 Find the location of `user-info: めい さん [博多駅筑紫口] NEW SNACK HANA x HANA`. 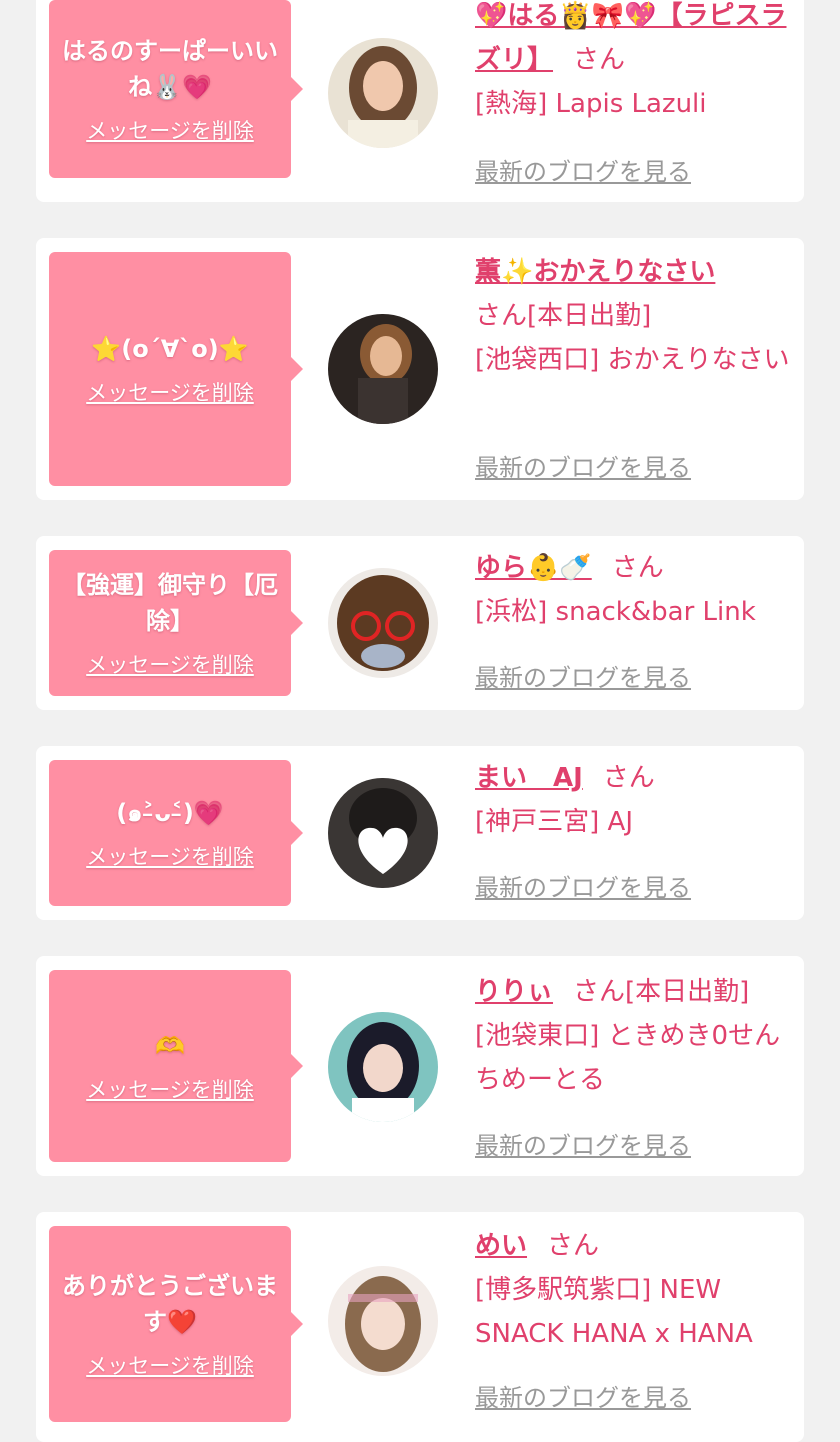

user-info: めい さん [博多駅筑紫口] NEW SNACK HANA x HANA is located at coordinates (635, 1290).